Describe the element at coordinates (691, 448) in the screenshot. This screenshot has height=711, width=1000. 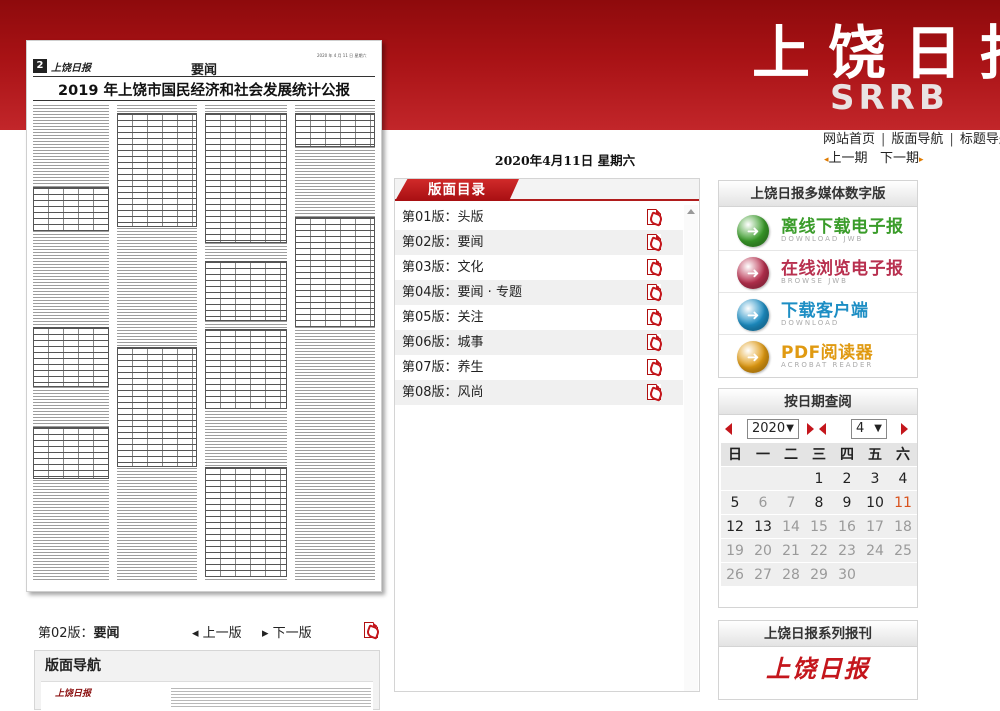
I see `toc-scrollbar` at that location.